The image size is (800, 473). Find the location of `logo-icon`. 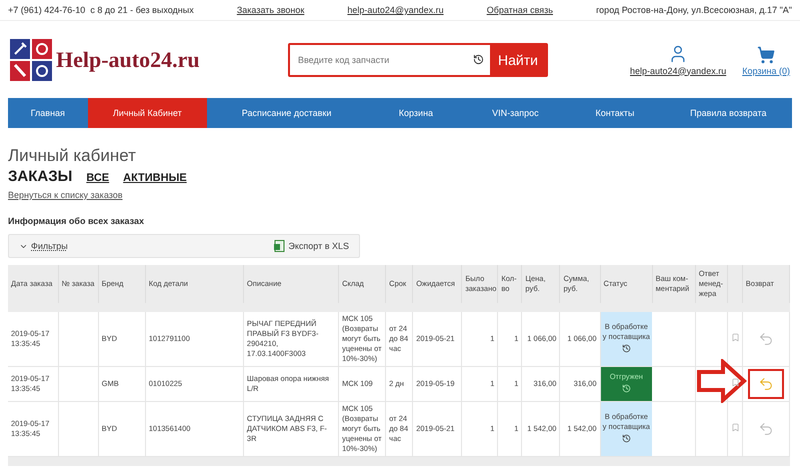

logo-icon is located at coordinates (31, 59).